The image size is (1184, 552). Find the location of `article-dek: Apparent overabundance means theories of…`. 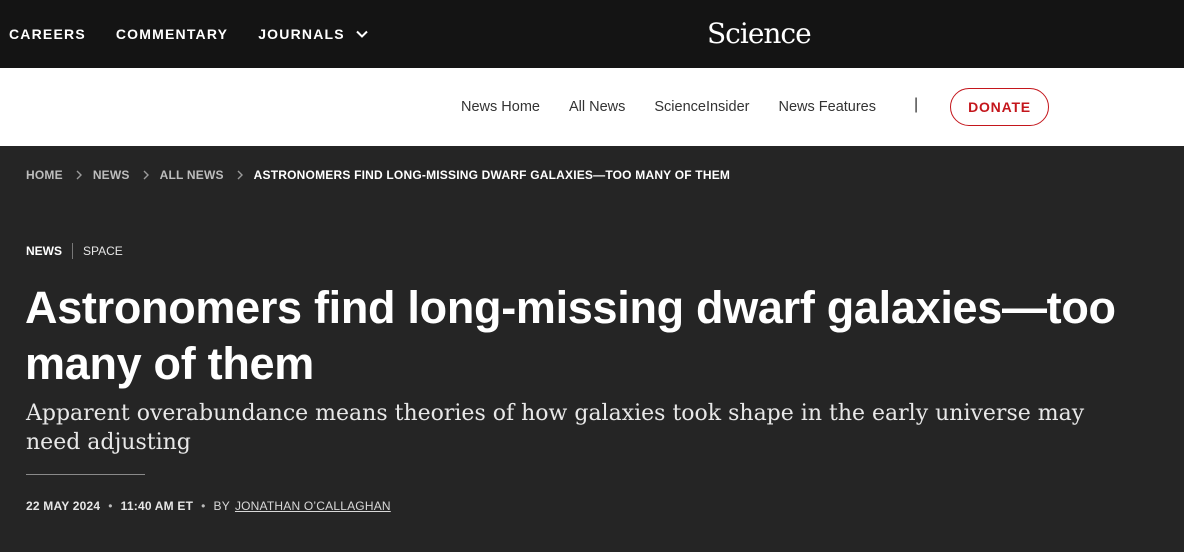

article-dek: Apparent overabundance means theories of… is located at coordinates (555, 428).